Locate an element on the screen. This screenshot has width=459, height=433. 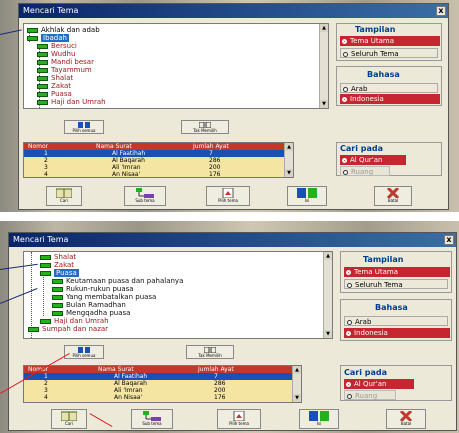
tree-item: Bulan Ramadhan is located at coordinates (89, 305).